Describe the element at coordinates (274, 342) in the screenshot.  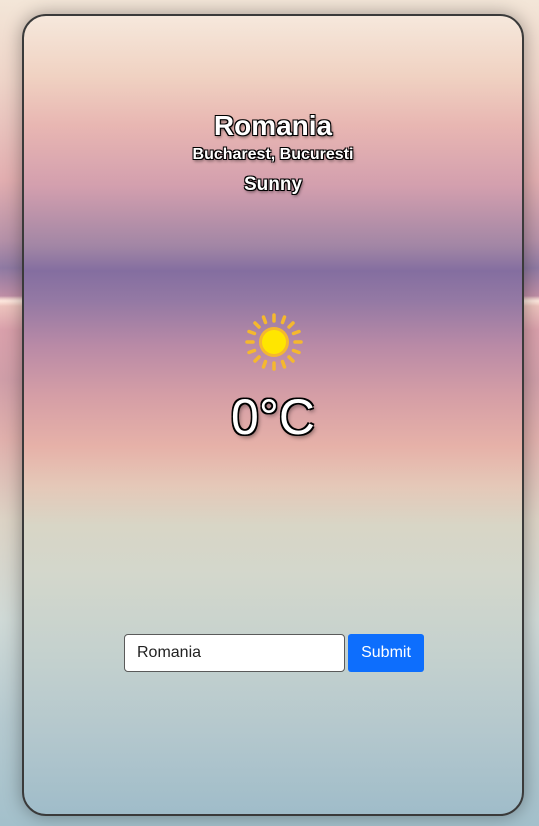
I see `sun-icon` at that location.